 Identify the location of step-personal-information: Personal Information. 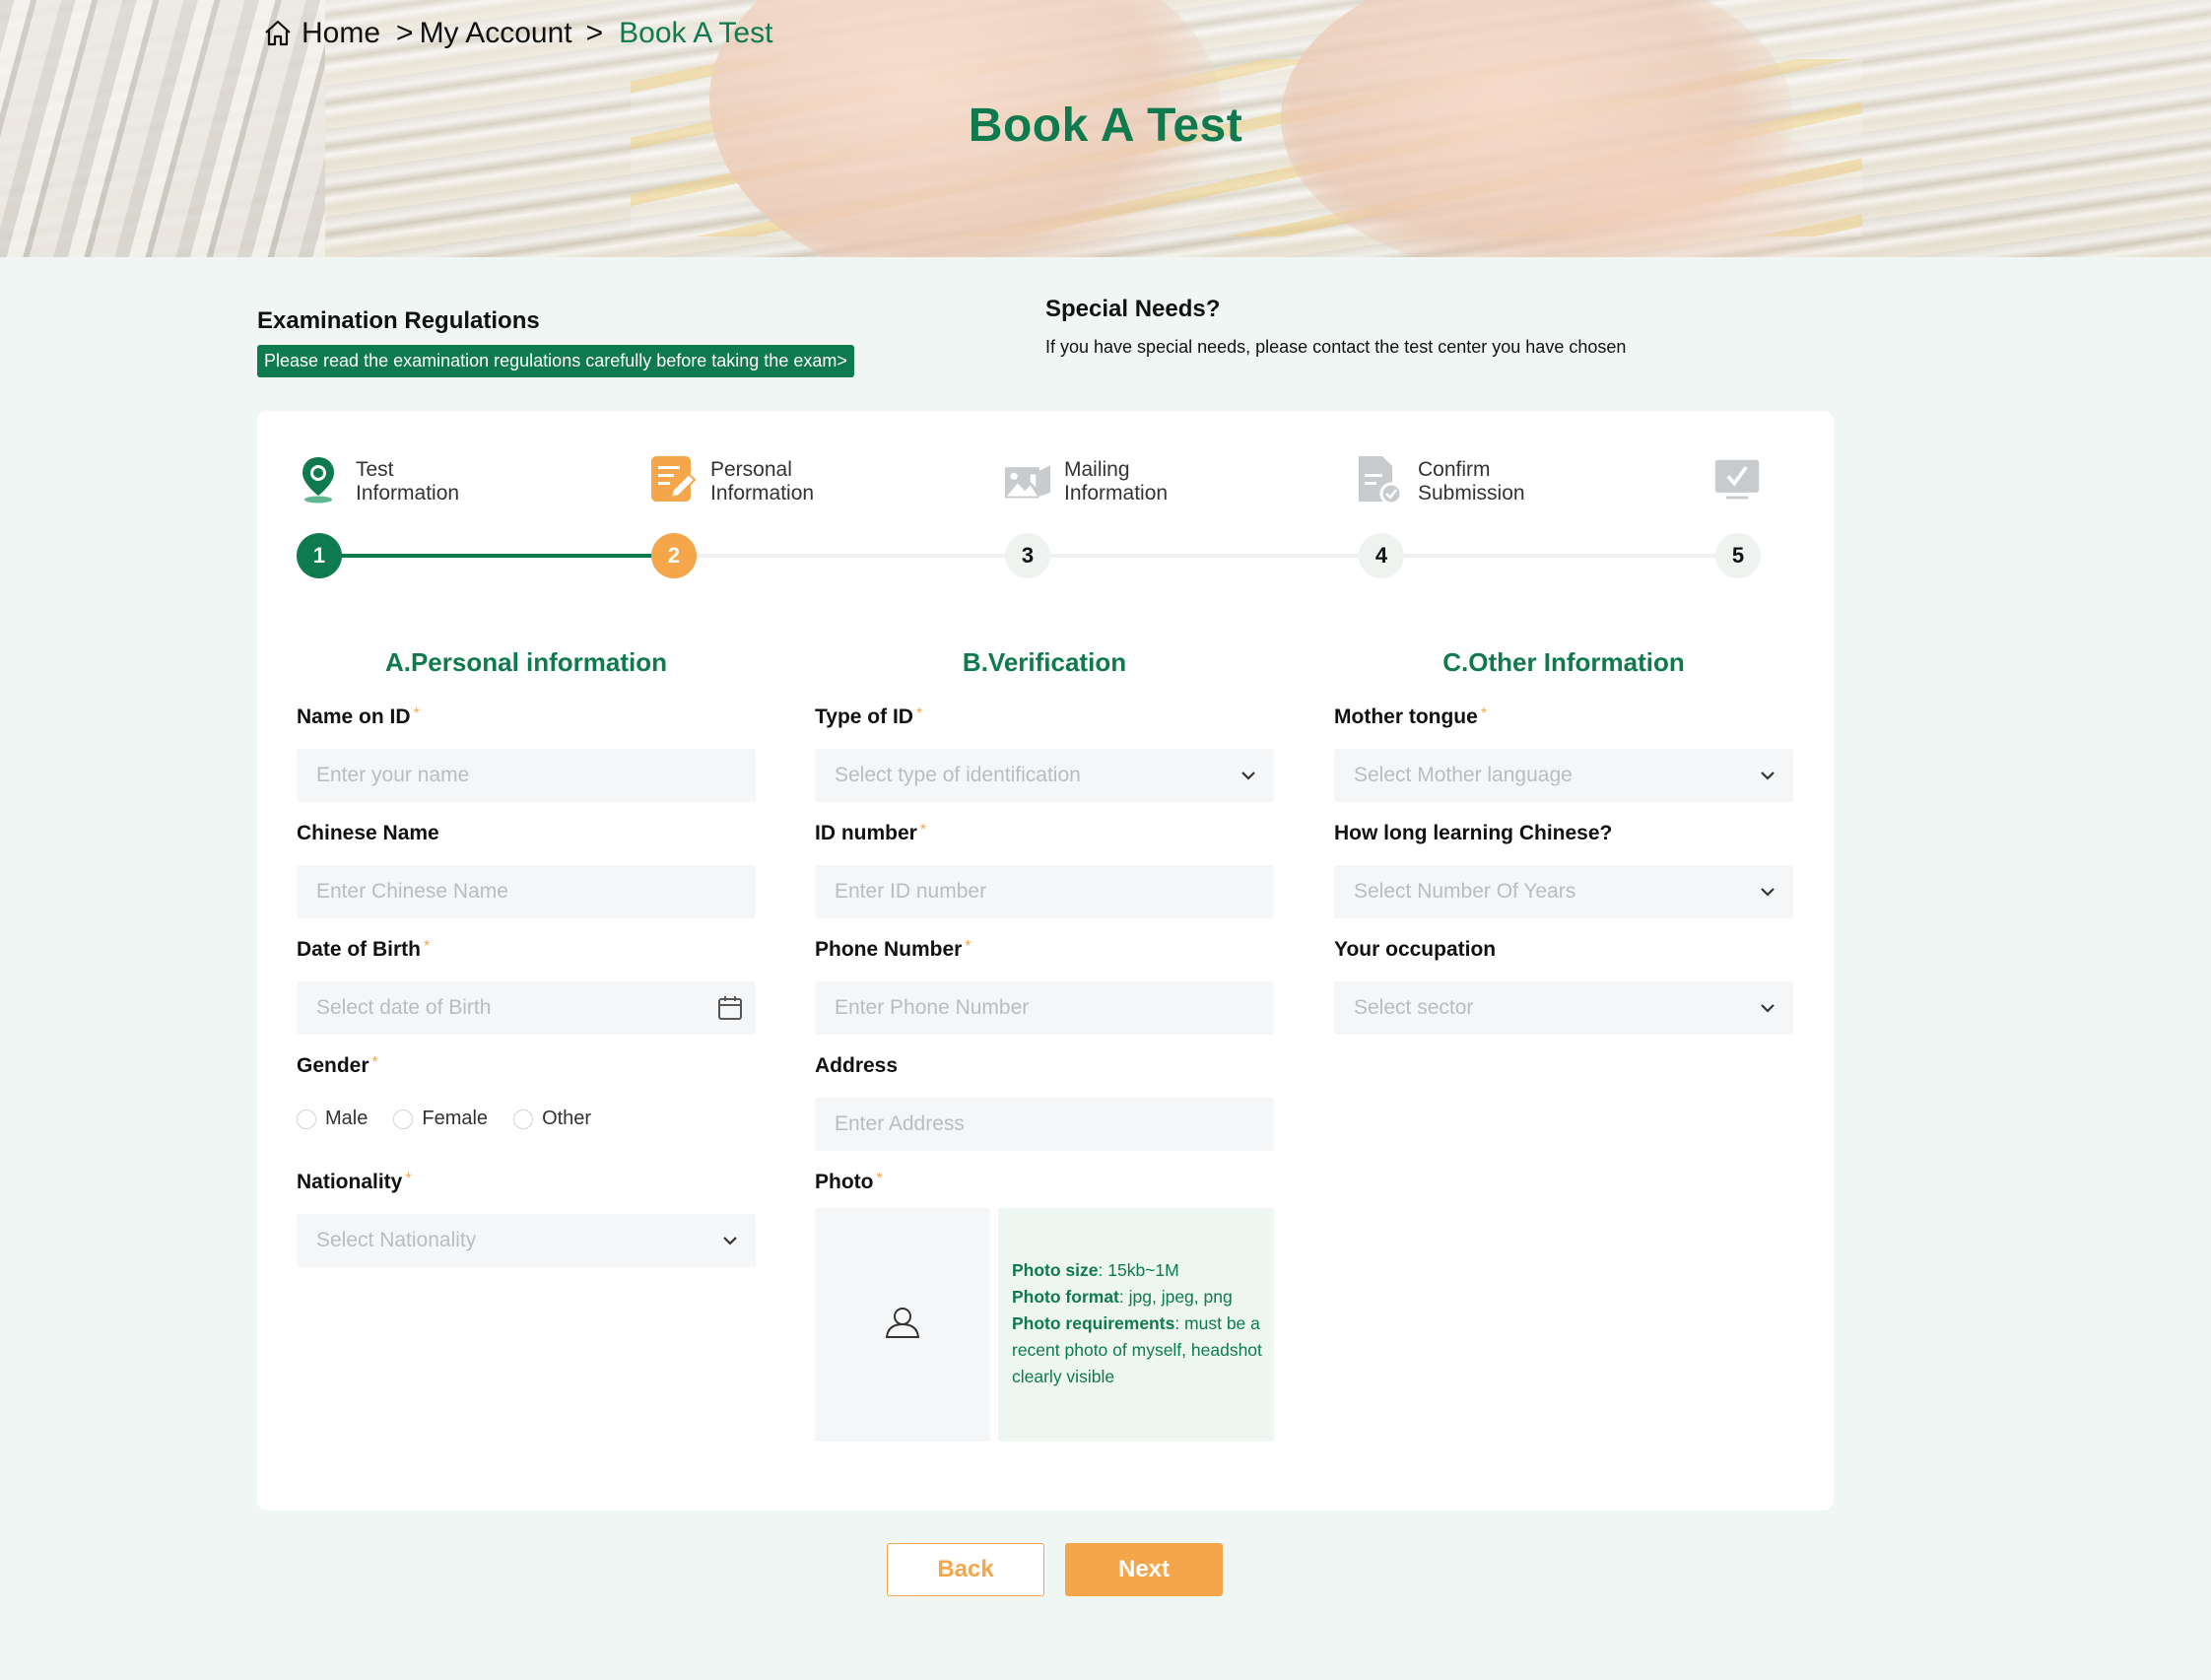
(731, 479).